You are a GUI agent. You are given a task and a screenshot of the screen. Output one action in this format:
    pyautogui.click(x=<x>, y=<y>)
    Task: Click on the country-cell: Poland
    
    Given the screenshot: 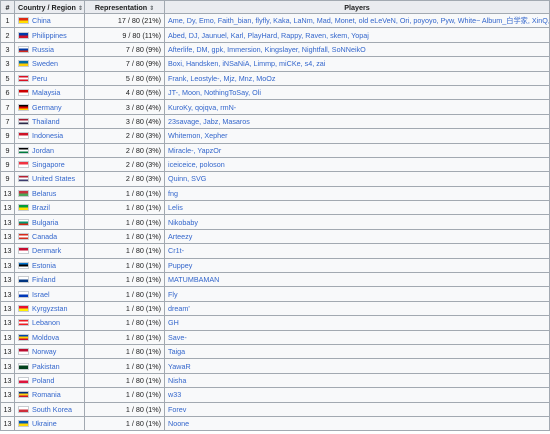 What is the action you would take?
    pyautogui.click(x=49, y=380)
    